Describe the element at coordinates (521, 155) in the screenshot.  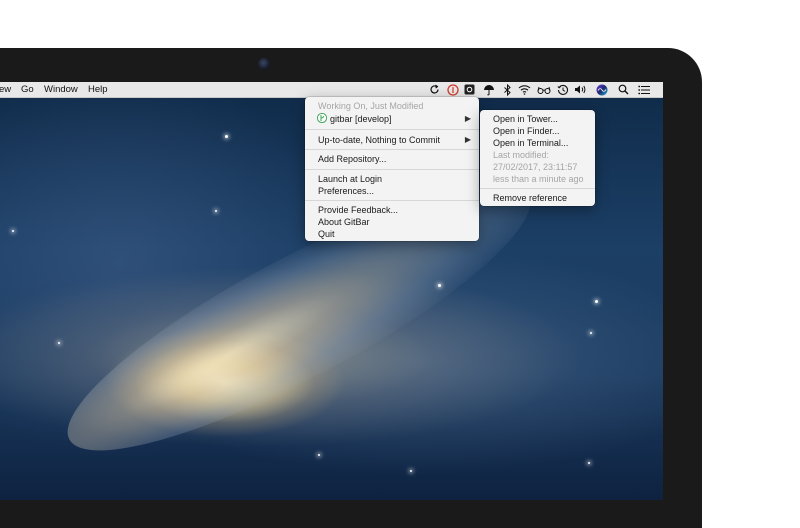
I see `last-modified-label: Last modified:` at that location.